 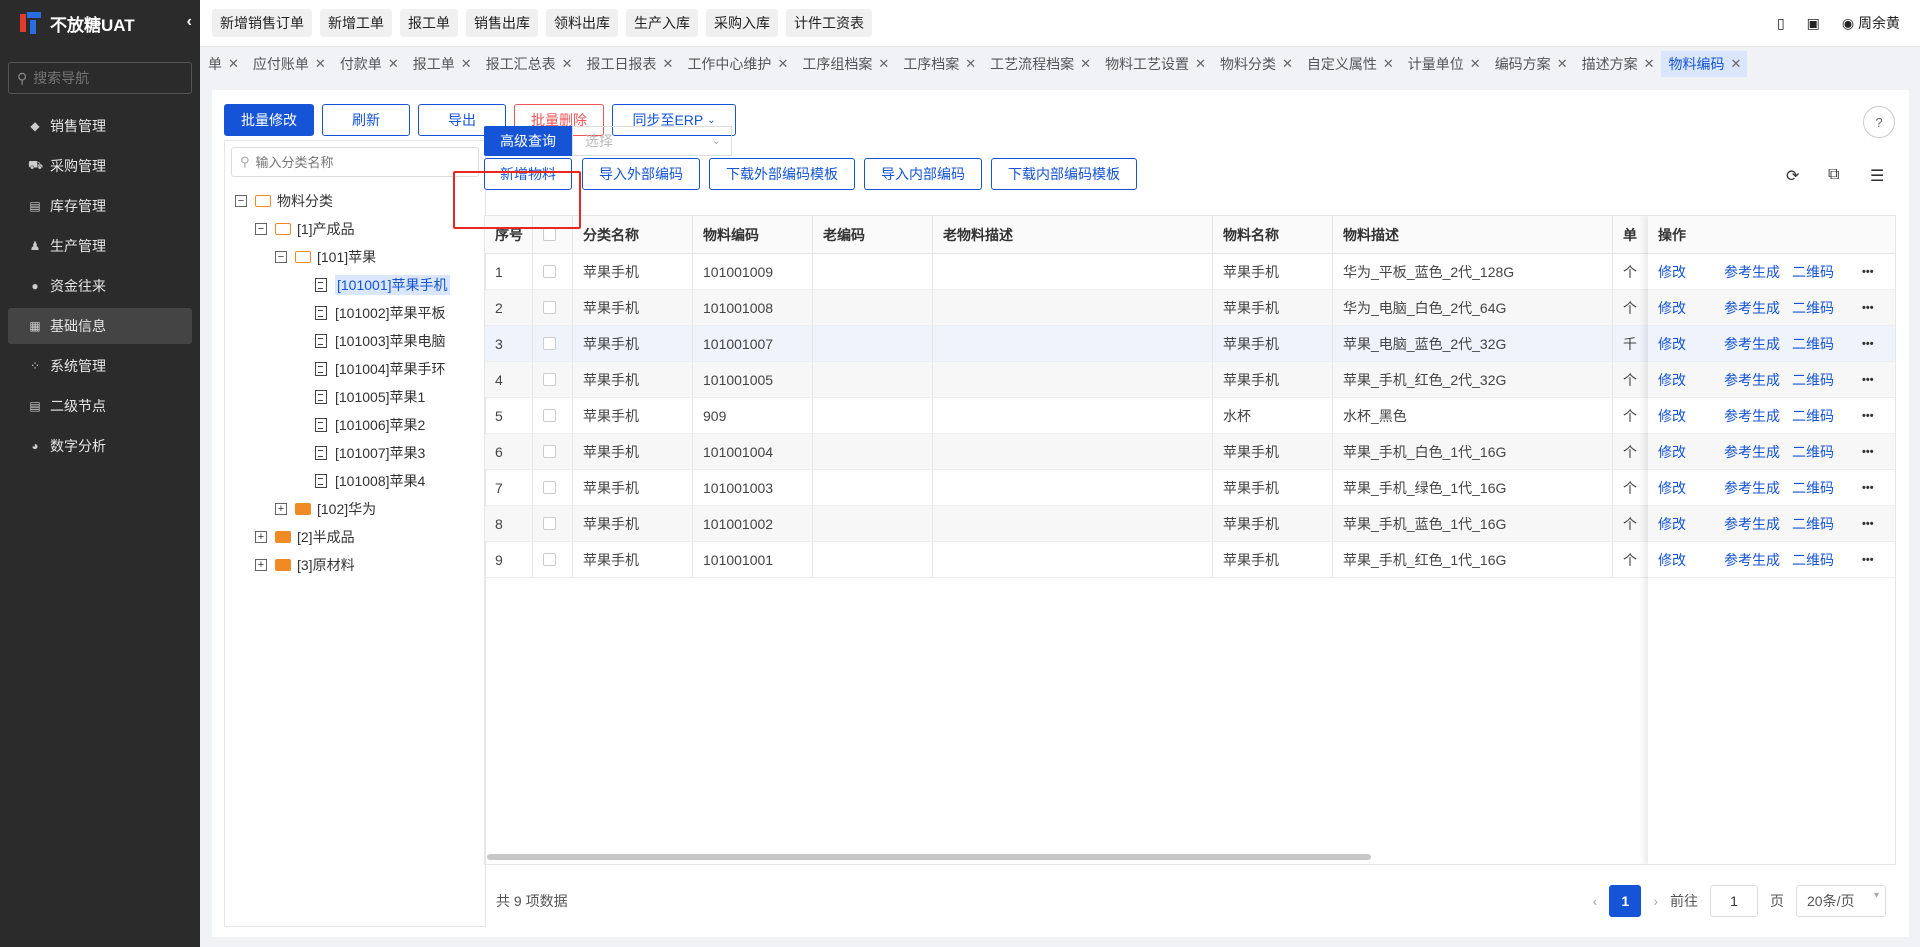 I want to click on quick-button-2: 报工单, so click(x=429, y=23).